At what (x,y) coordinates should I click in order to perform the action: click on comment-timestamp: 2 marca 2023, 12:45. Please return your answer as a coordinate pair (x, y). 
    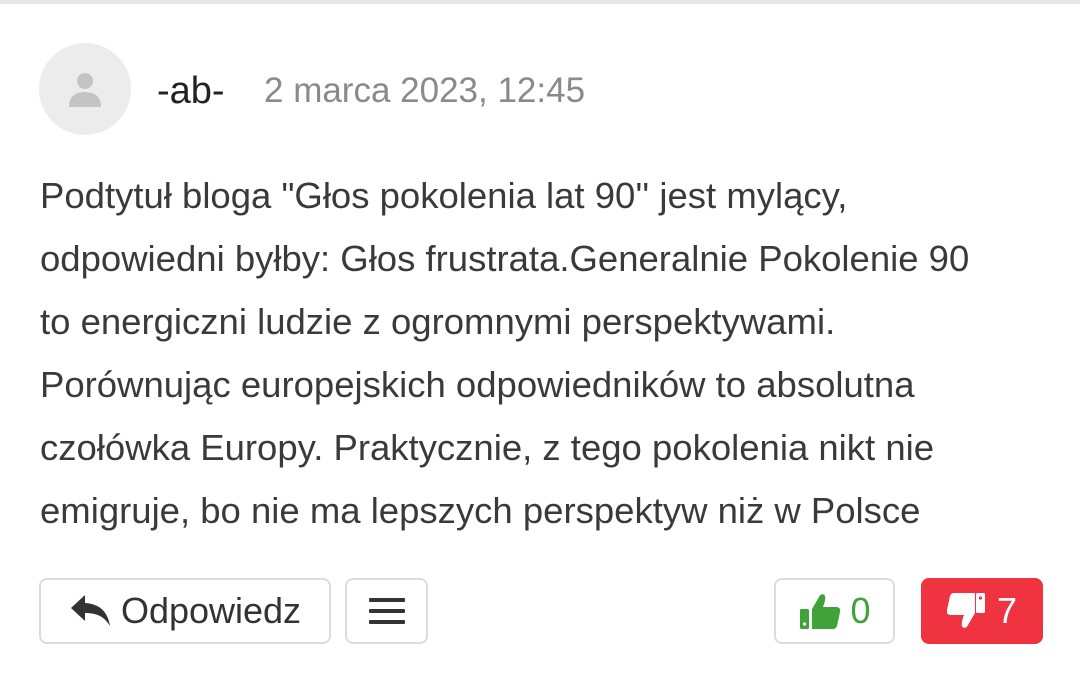
    Looking at the image, I should click on (425, 90).